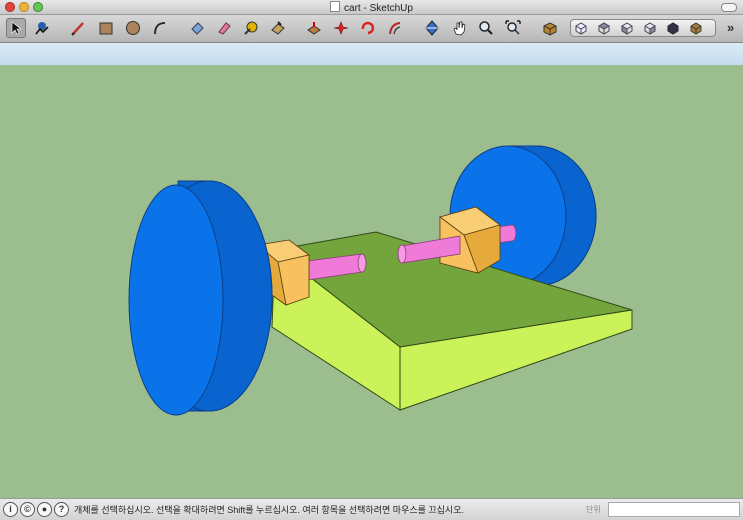 The width and height of the screenshot is (743, 520). Describe the element at coordinates (581, 28) in the screenshot. I see `iso-view-icon` at that location.